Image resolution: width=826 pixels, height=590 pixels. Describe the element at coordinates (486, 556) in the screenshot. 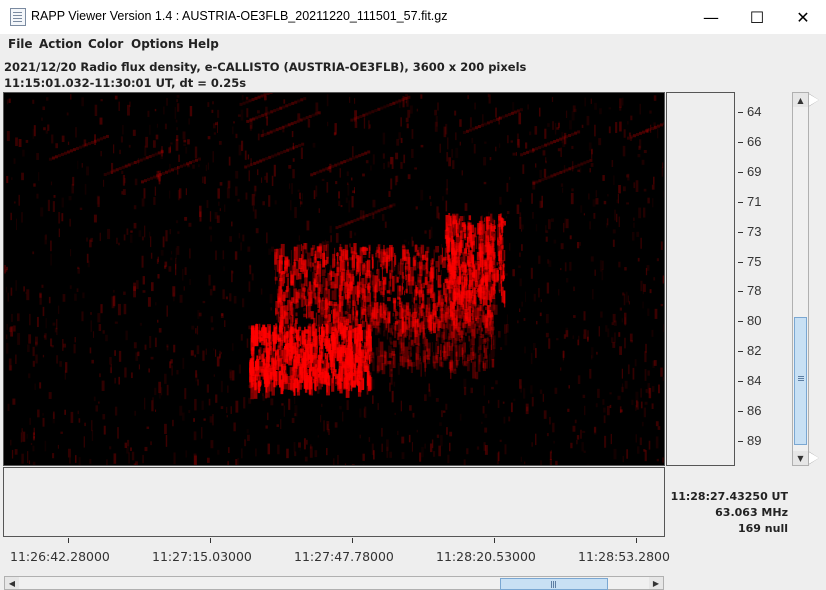

I see `time-tick-label: 11:28:20.53000` at that location.